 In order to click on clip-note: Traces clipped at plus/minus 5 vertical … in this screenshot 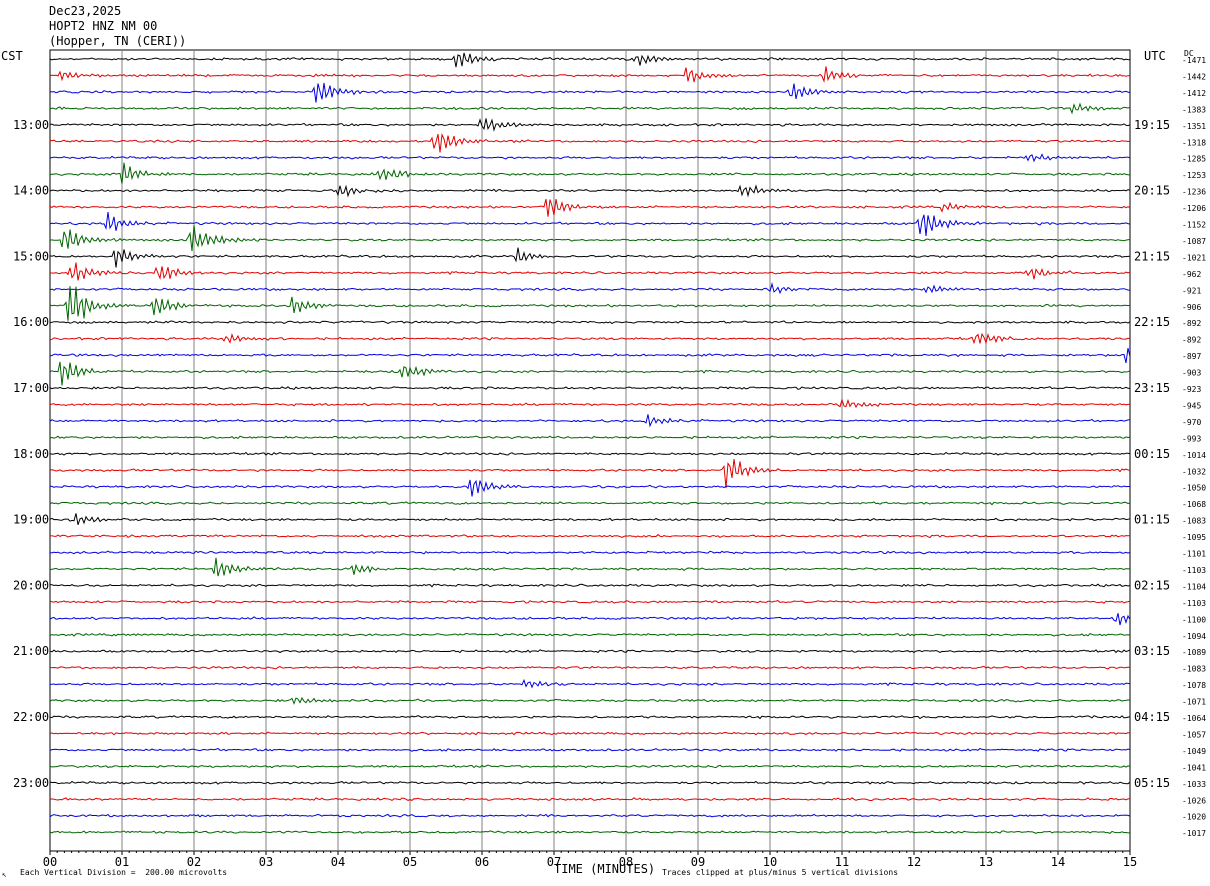, I will do `click(780, 872)`.